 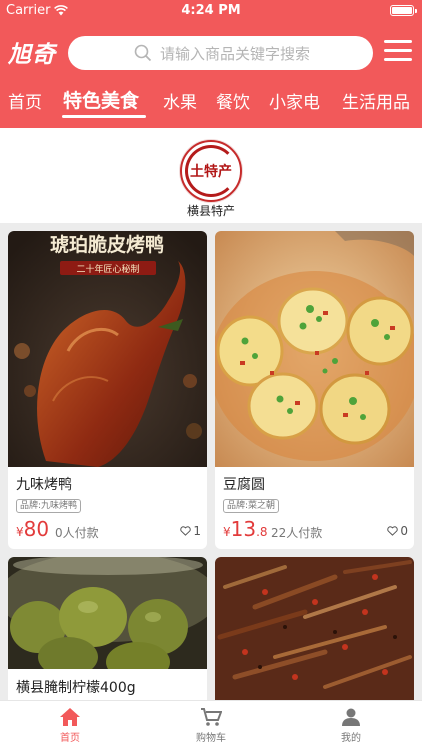 I want to click on product-image-pickled-lemon, so click(x=107, y=613).